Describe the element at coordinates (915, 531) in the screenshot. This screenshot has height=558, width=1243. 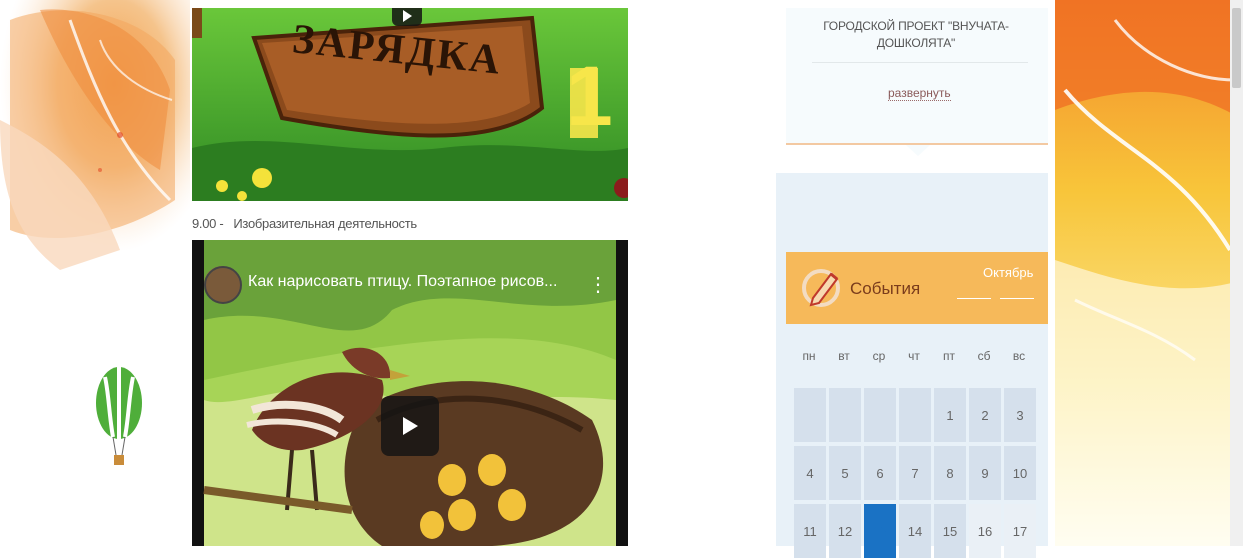
I see `calendar-day-14: 14` at that location.